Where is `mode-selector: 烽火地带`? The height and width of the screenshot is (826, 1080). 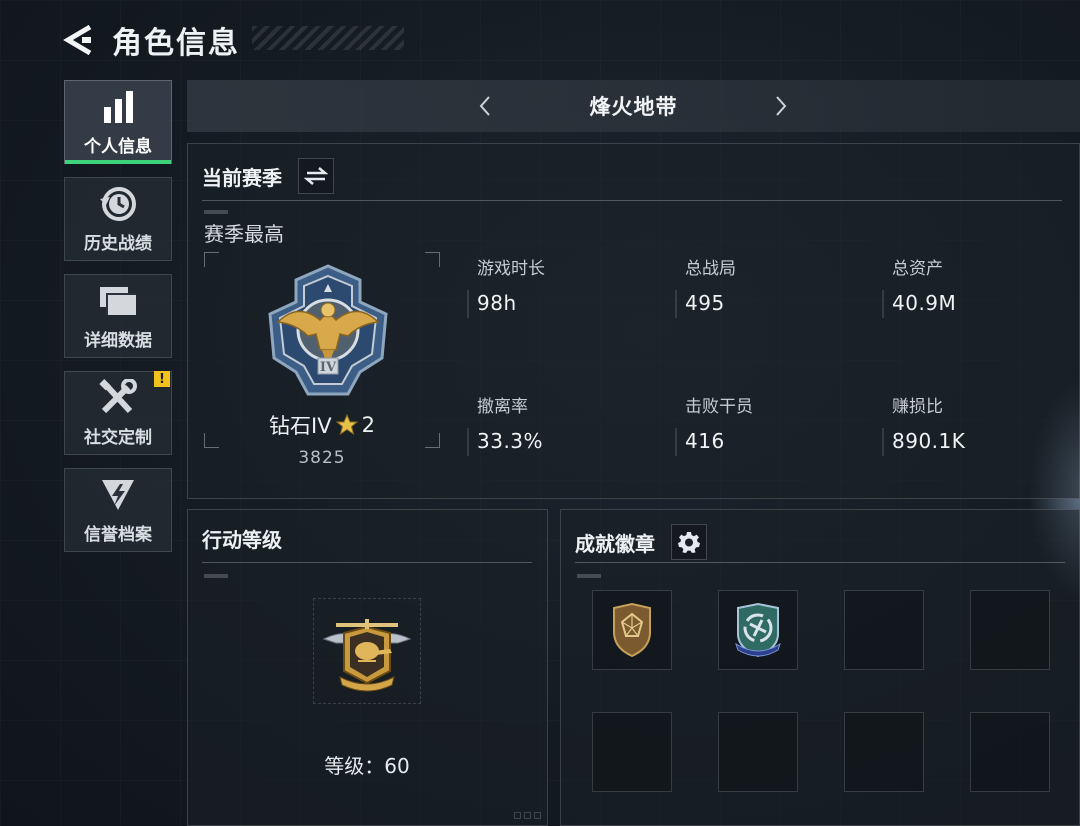
mode-selector: 烽火地带 is located at coordinates (633, 106).